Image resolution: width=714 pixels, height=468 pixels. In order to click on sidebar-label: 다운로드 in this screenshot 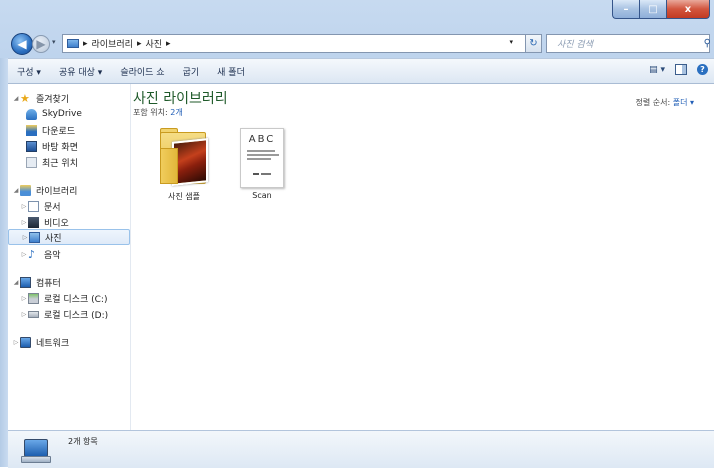, I will do `click(59, 131)`.